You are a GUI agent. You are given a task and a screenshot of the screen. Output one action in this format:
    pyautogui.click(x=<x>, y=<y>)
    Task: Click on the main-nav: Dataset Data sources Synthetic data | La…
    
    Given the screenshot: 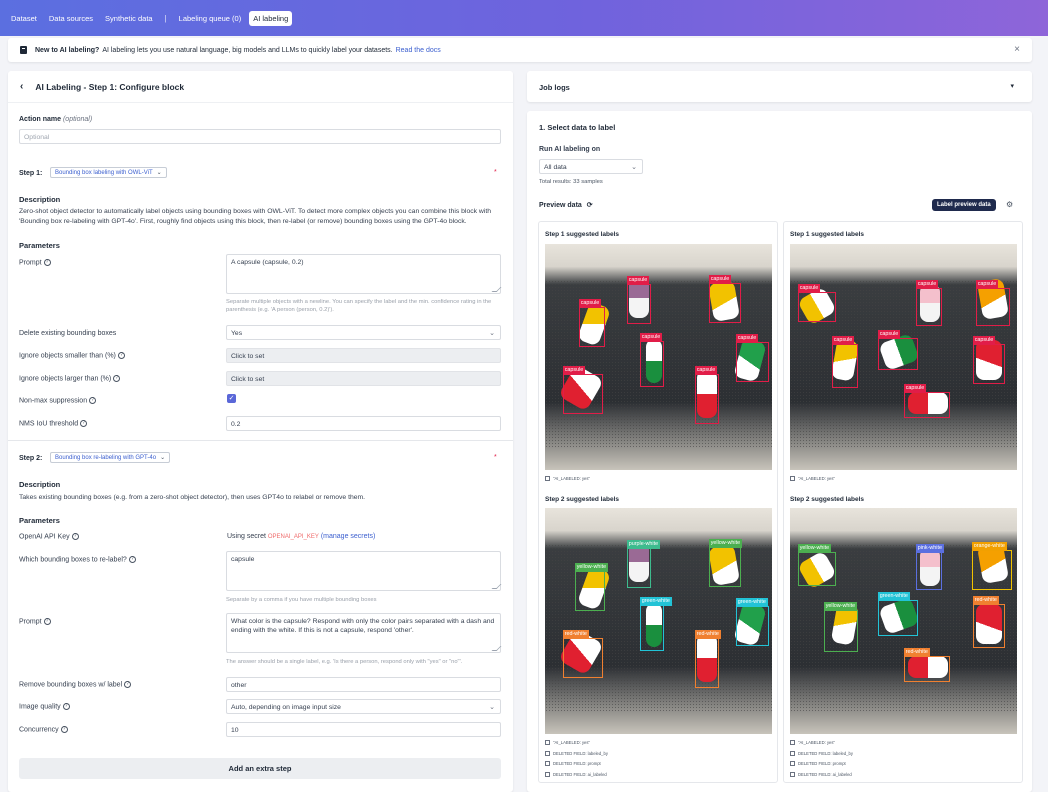 What is the action you would take?
    pyautogui.click(x=150, y=18)
    